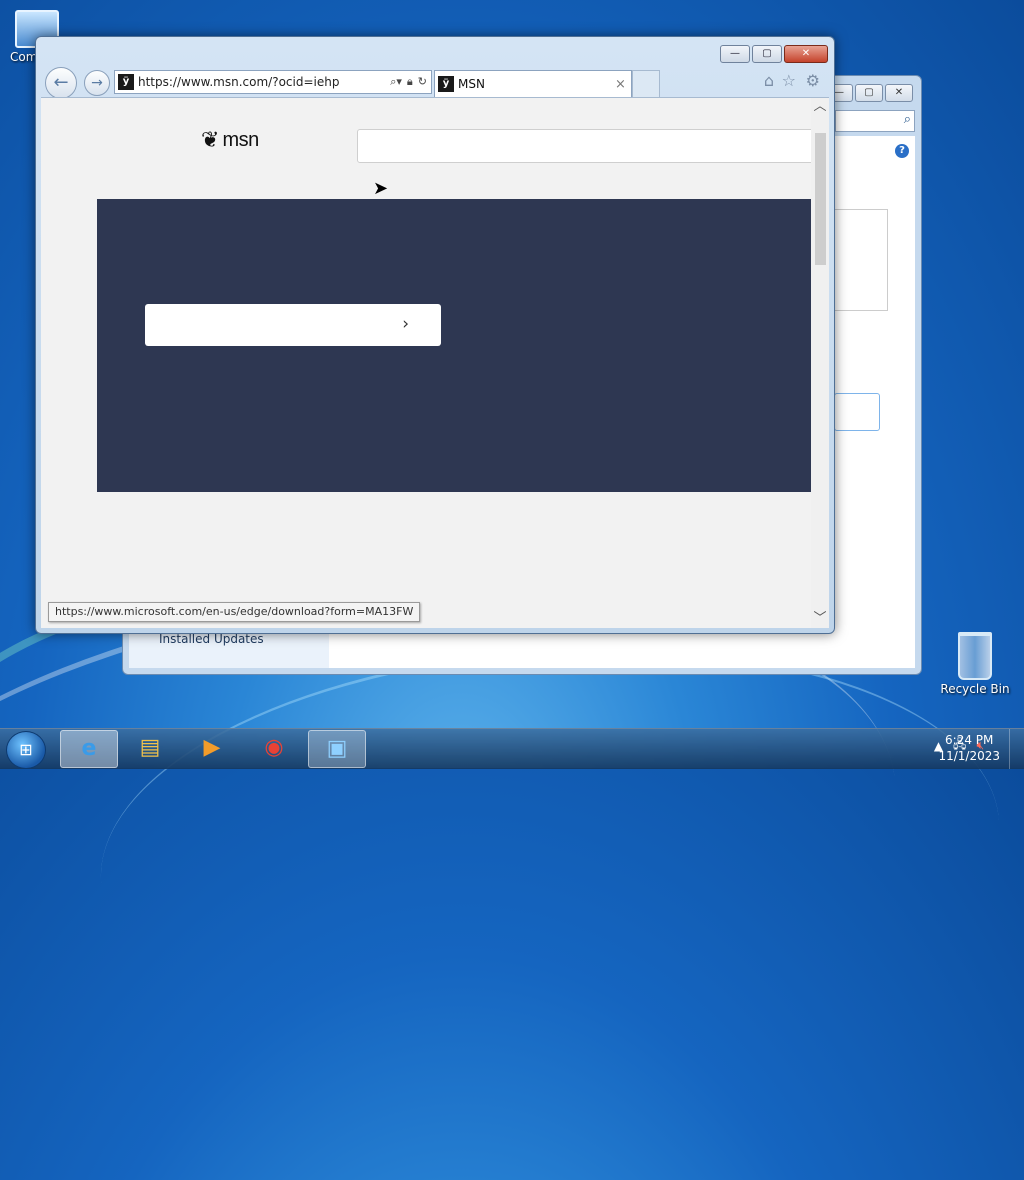 This screenshot has height=1180, width=1024. What do you see at coordinates (820, 199) in the screenshot?
I see `scroll-thumb` at bounding box center [820, 199].